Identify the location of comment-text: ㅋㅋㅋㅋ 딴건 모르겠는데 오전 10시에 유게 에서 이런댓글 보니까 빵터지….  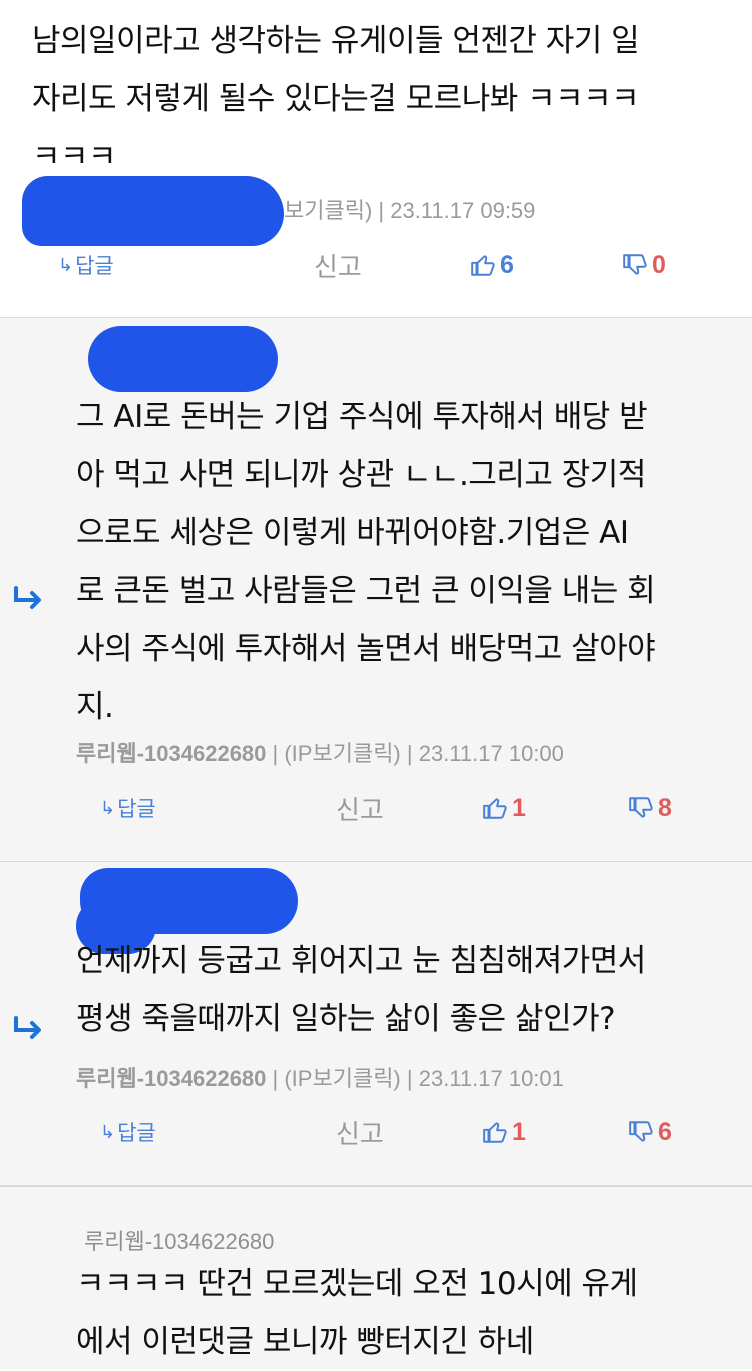
(357, 1313).